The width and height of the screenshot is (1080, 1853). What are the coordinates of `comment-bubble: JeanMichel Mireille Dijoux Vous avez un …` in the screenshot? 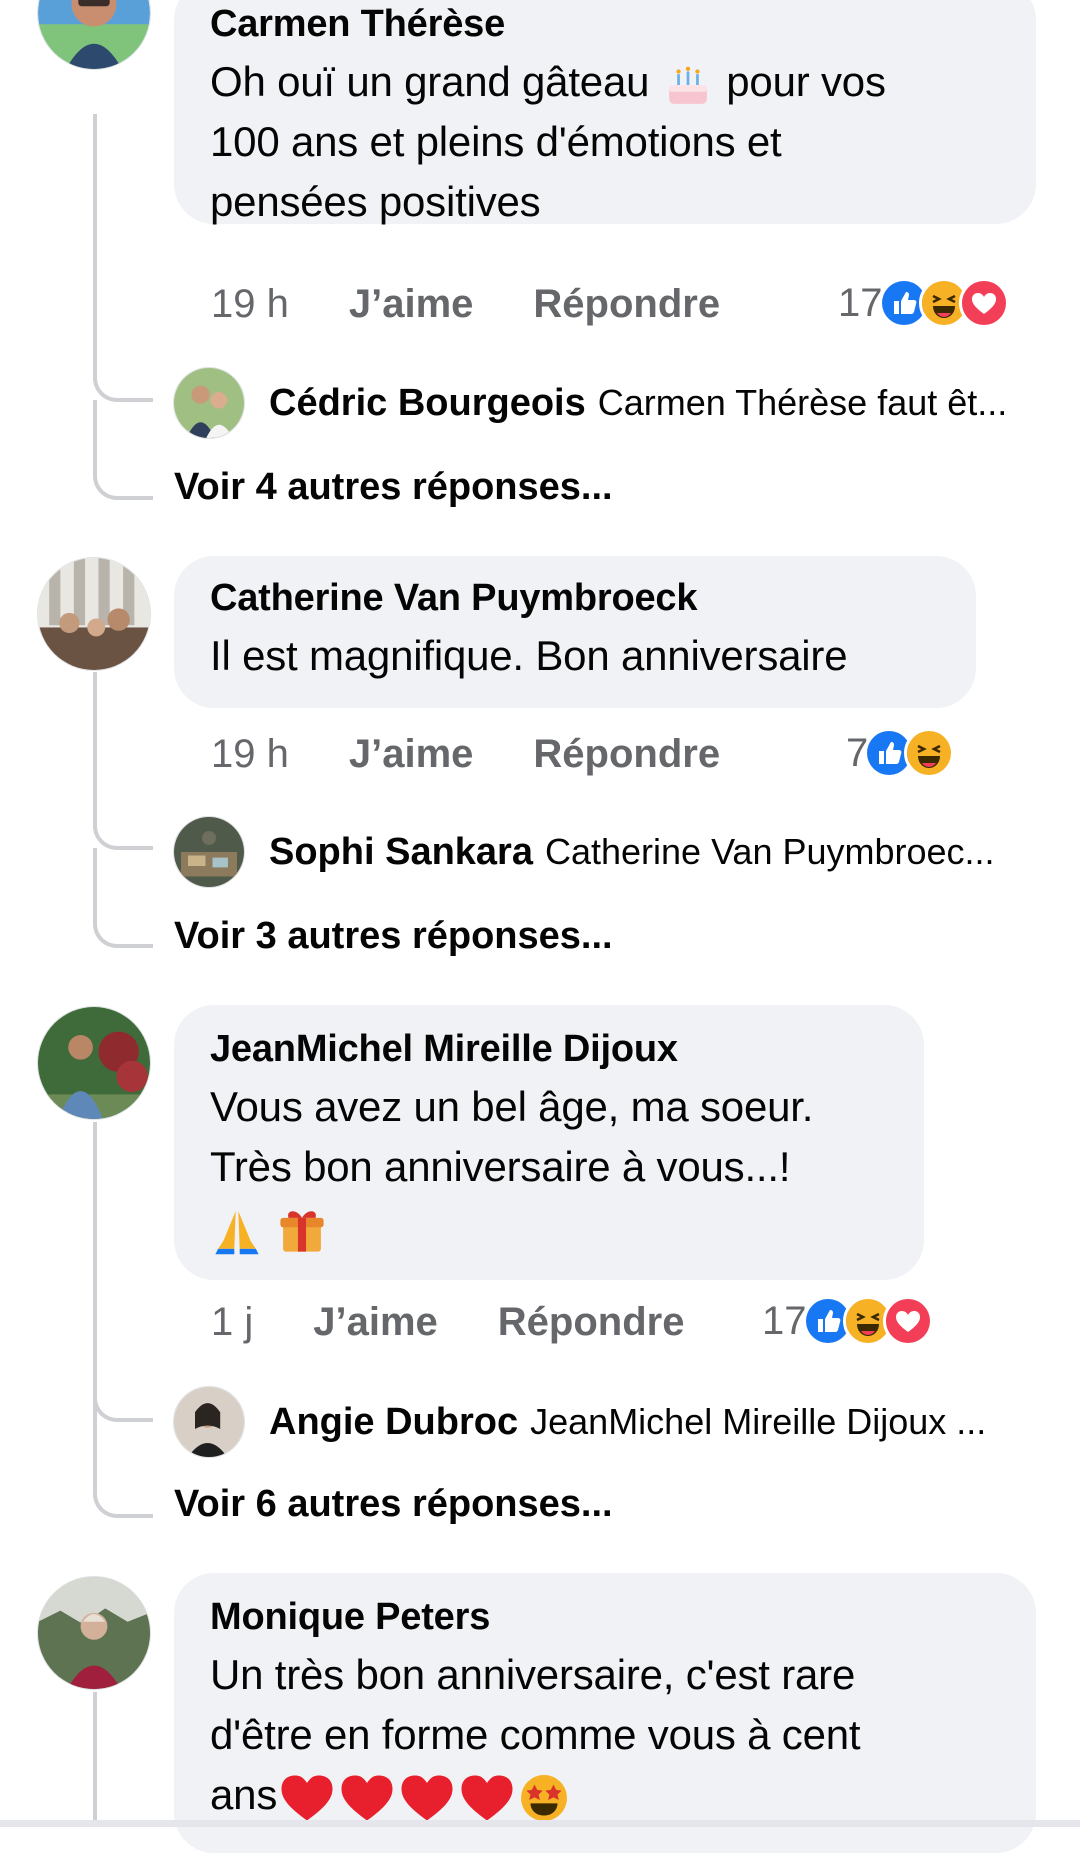 It's located at (549, 1142).